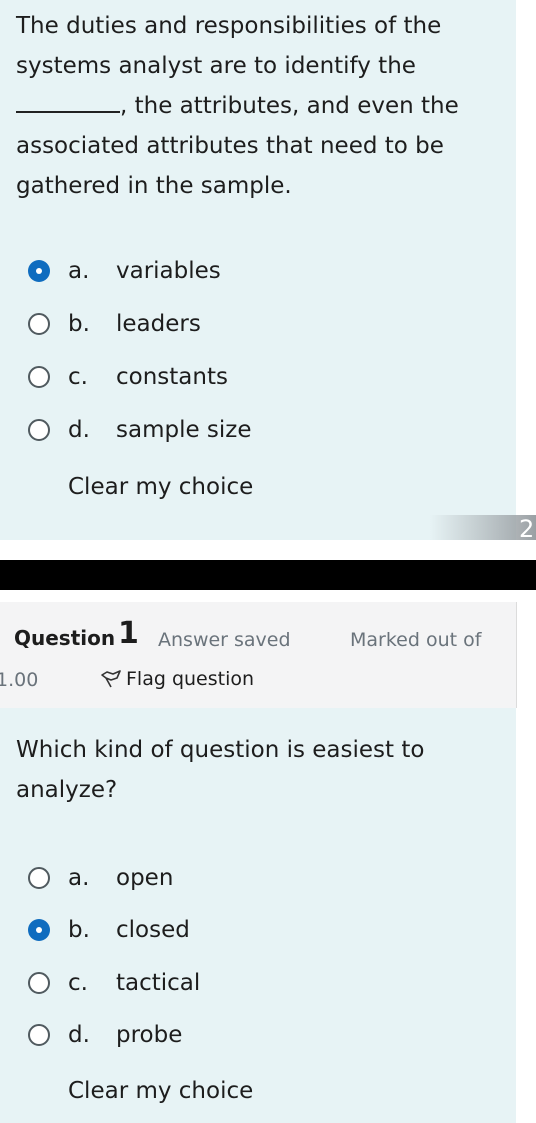  Describe the element at coordinates (111, 679) in the screenshot. I see `flag-icon` at that location.